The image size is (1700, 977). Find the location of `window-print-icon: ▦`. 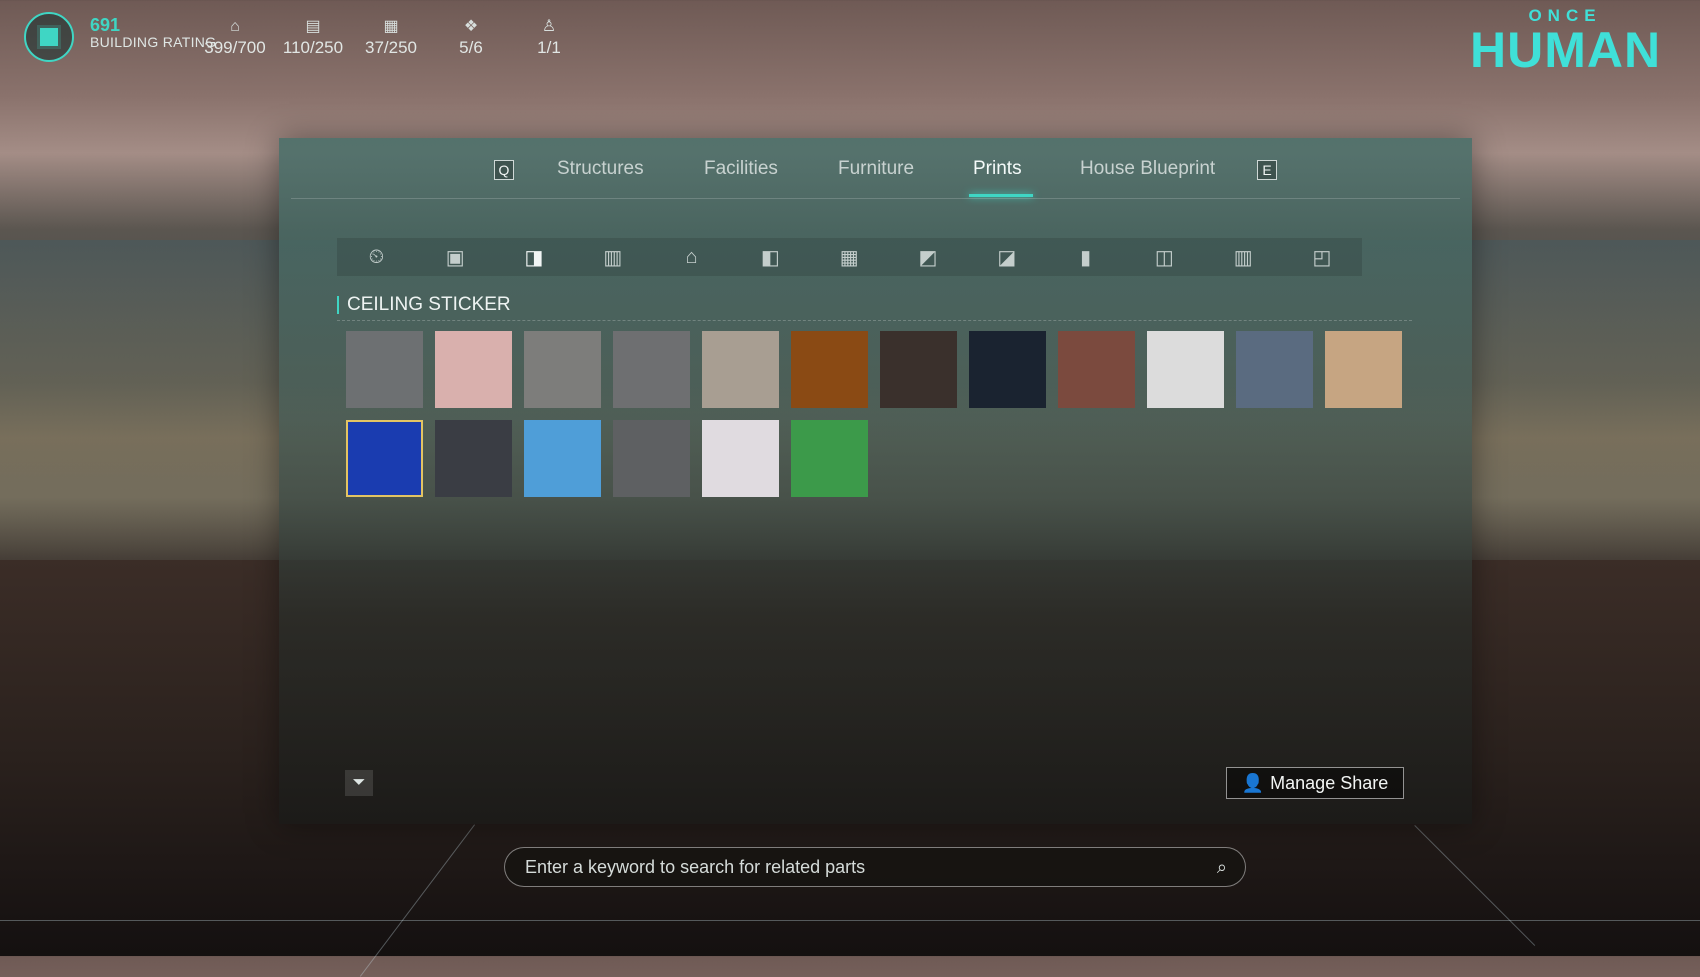

window-print-icon: ▦ is located at coordinates (849, 257).